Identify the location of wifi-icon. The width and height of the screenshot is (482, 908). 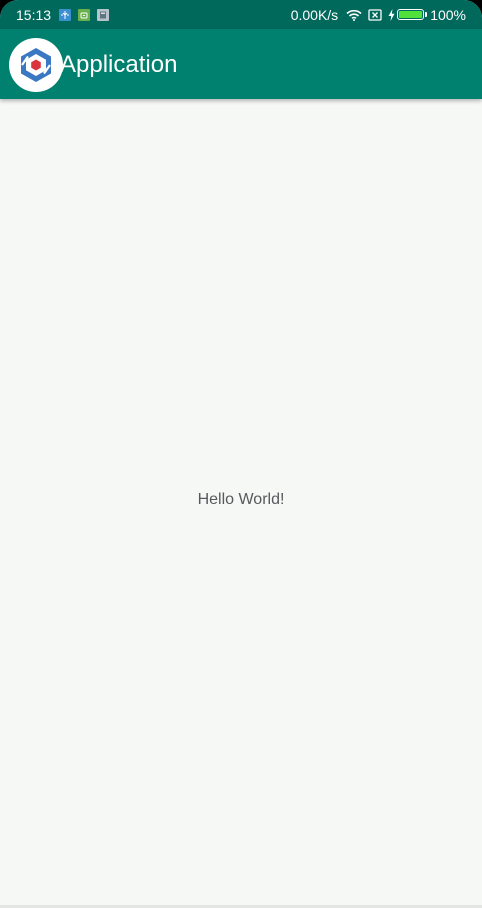
(354, 15).